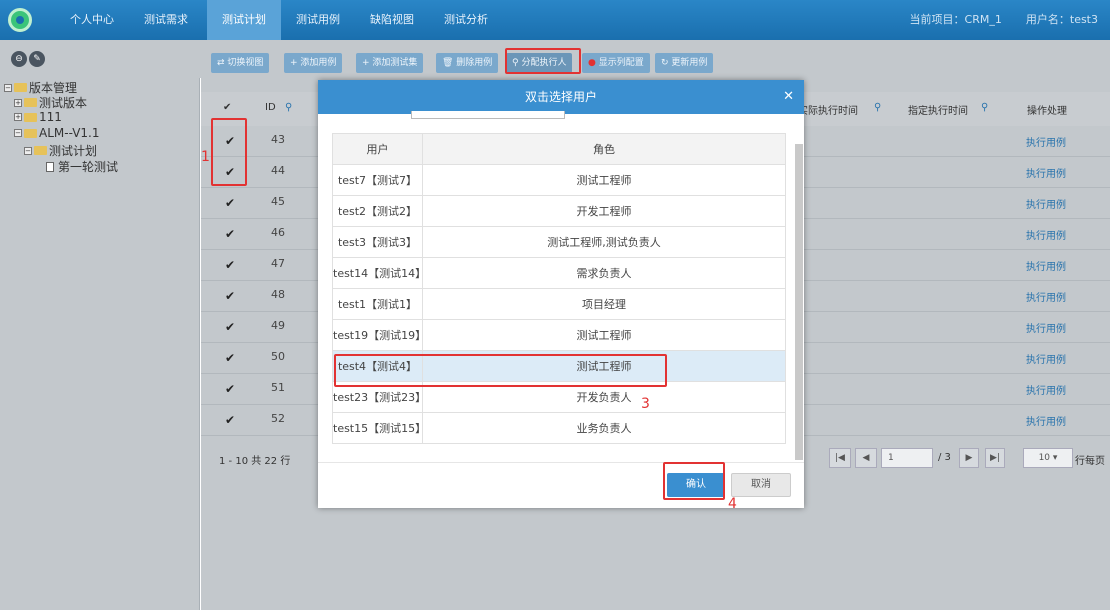 The image size is (1110, 610). What do you see at coordinates (92, 20) in the screenshot?
I see `nav-personal-center: 个人中心` at bounding box center [92, 20].